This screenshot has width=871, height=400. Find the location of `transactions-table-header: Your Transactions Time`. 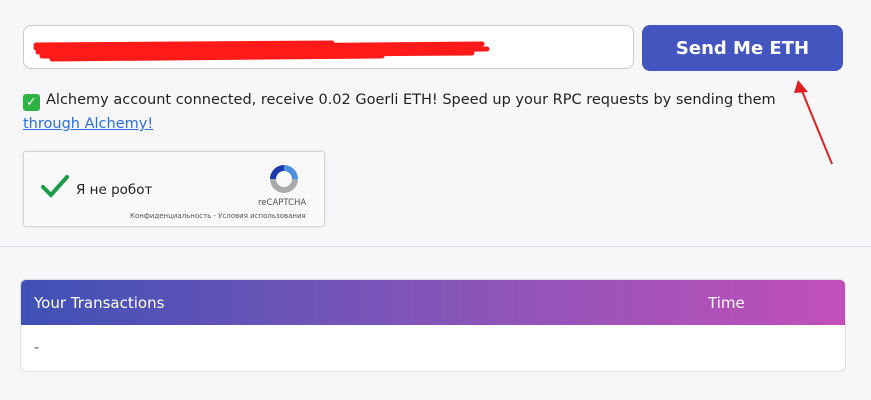

transactions-table-header: Your Transactions Time is located at coordinates (433, 302).